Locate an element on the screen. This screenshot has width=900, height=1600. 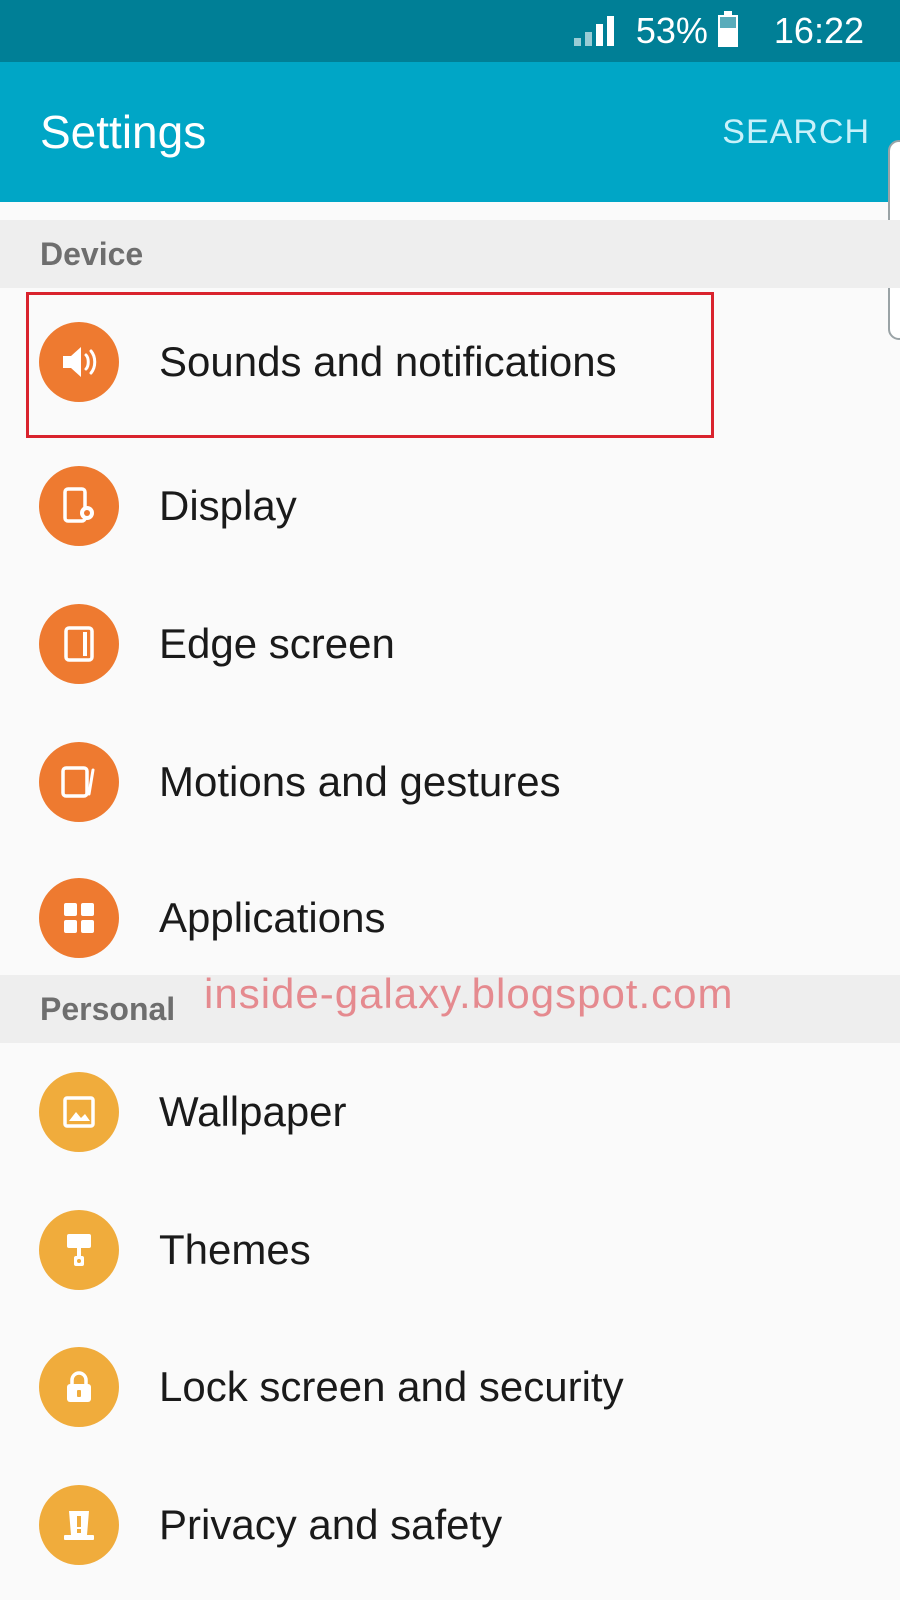
settings-item-lock-screen-and-security: Lock screen and security is located at coordinates (450, 1387).